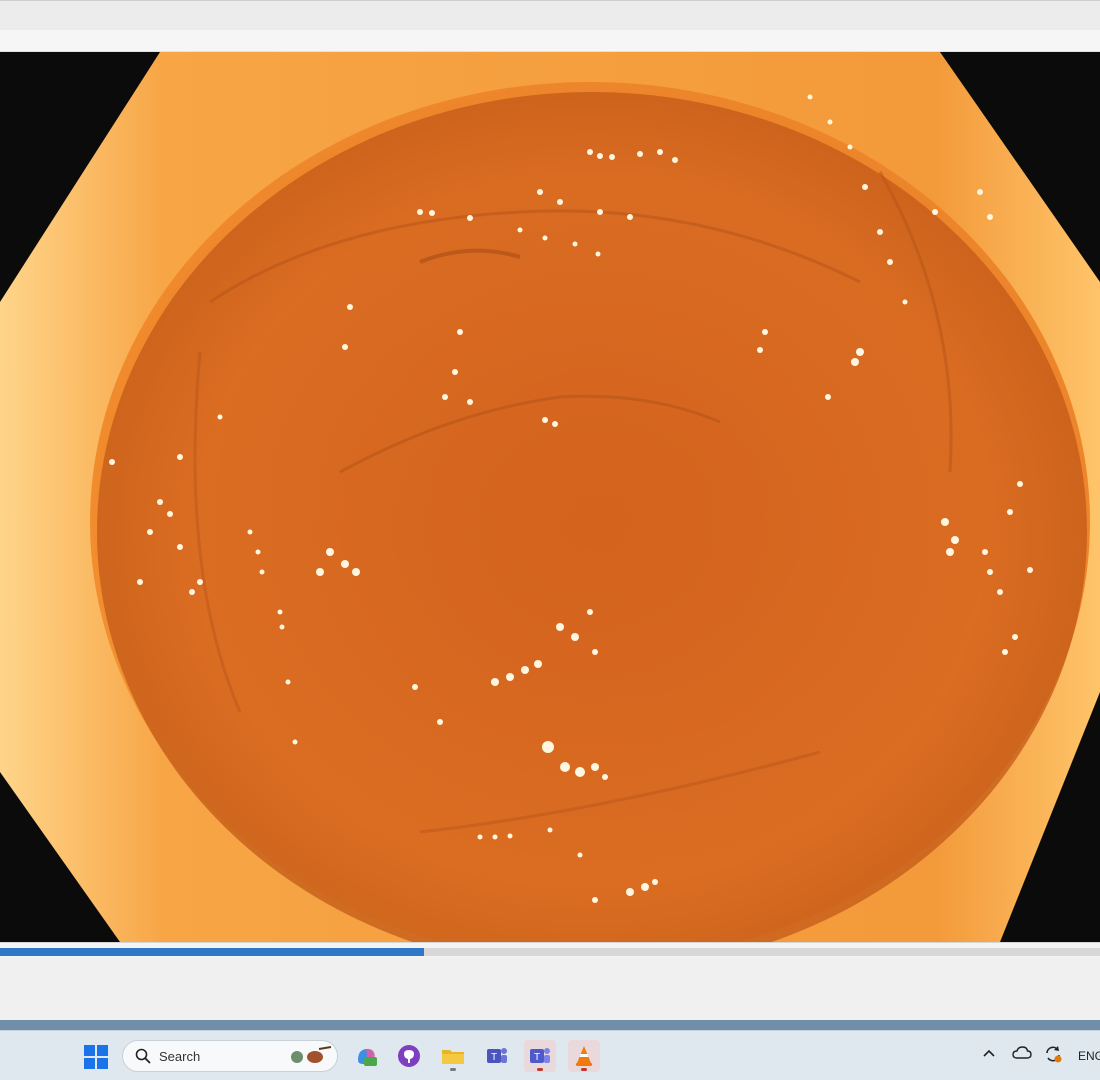  I want to click on player-controls-area, so click(550, 989).